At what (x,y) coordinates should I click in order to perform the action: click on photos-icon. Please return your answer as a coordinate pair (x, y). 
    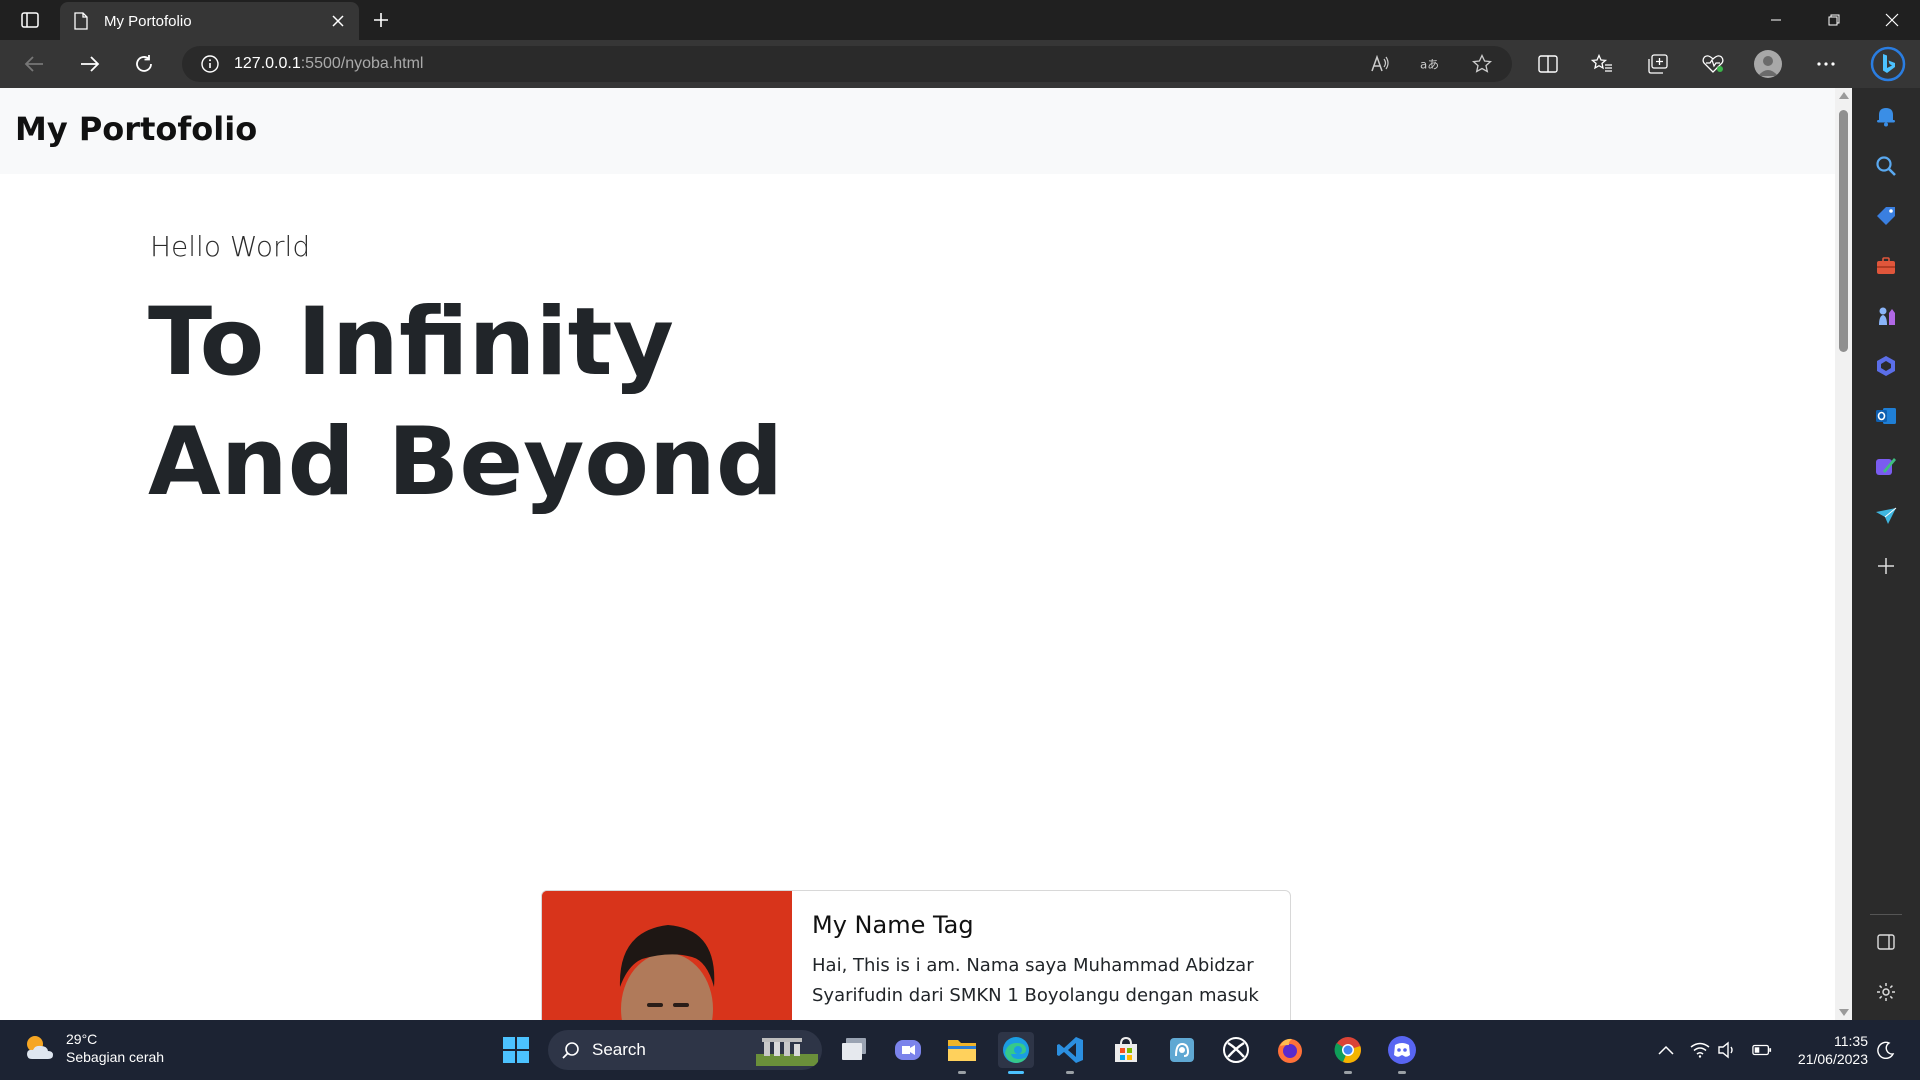
    Looking at the image, I should click on (1182, 1050).